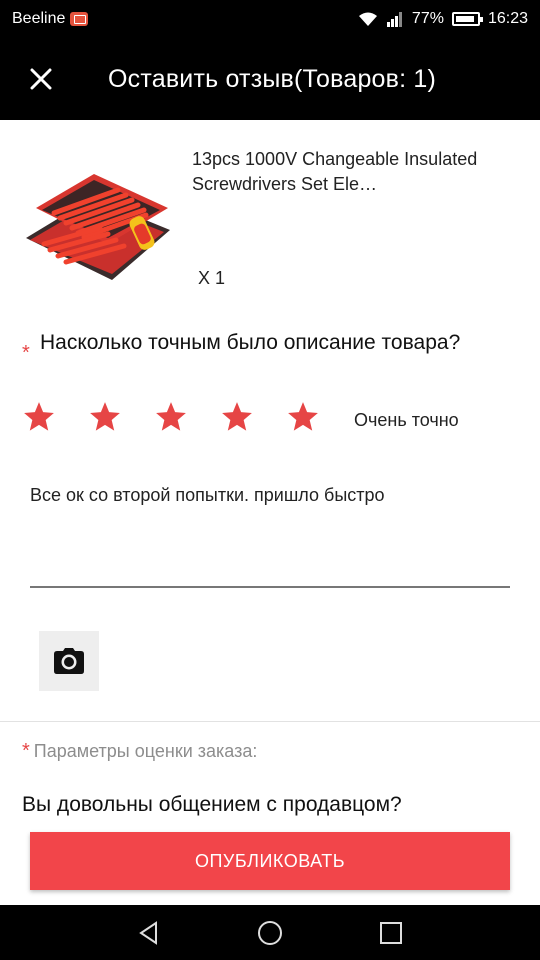 The width and height of the screenshot is (540, 960). Describe the element at coordinates (427, 18) in the screenshot. I see `battery-percent: 77%` at that location.